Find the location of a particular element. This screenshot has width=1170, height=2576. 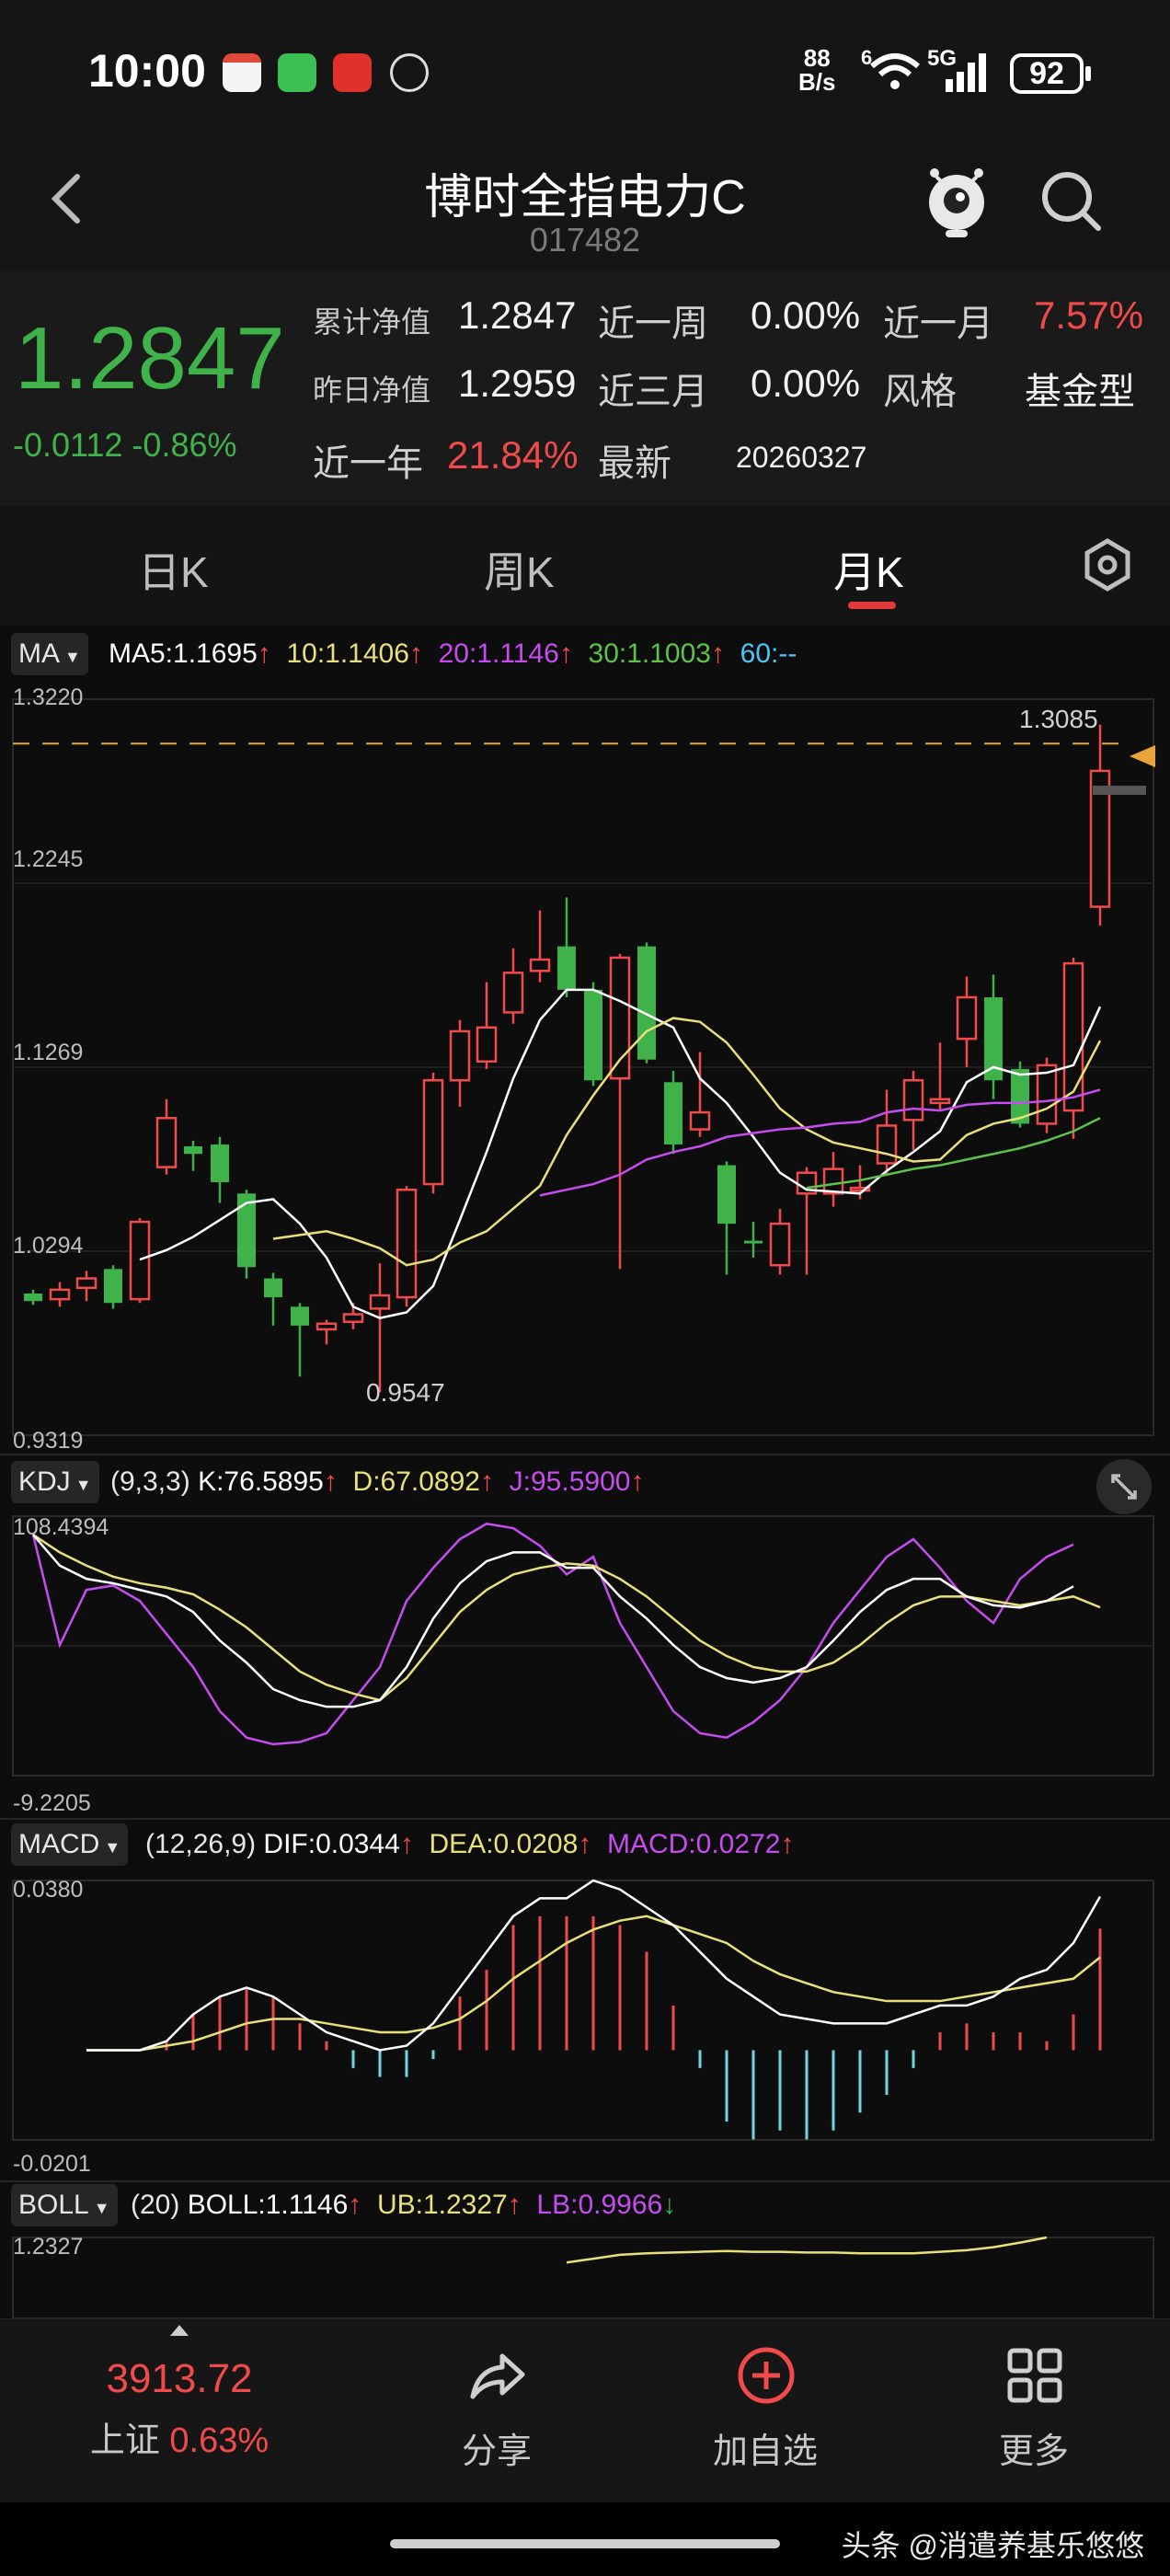

index-value: 3913.72 is located at coordinates (179, 2378).